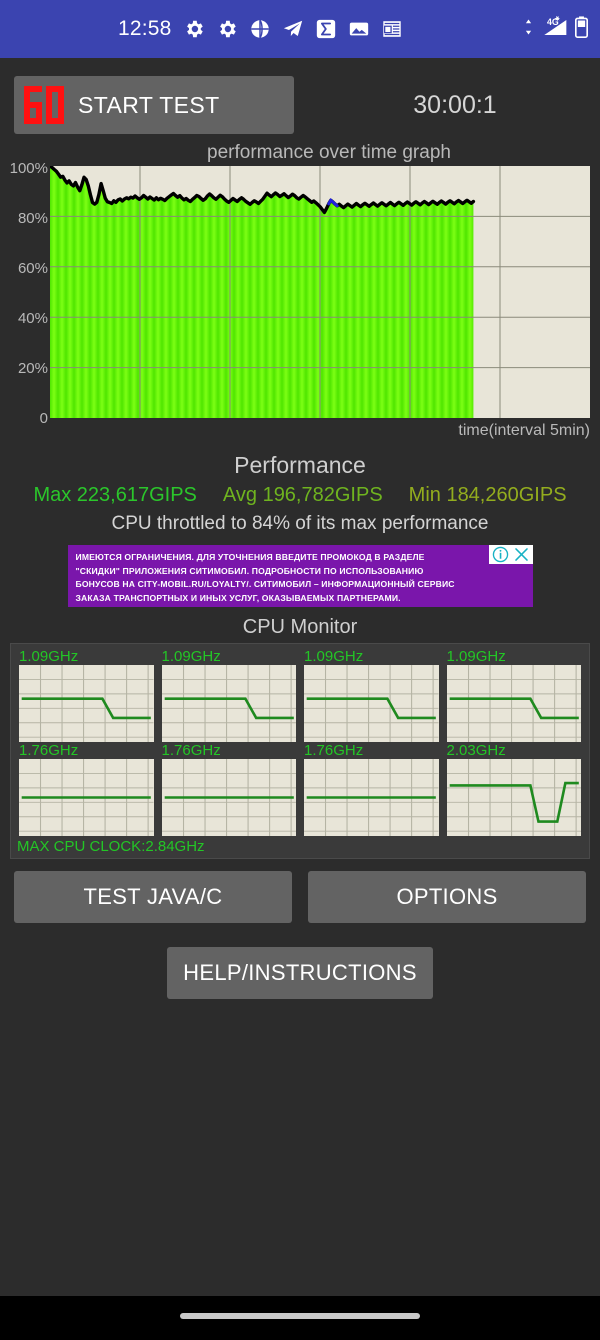  What do you see at coordinates (334, 656) in the screenshot?
I see `cpu-core-frequency-2: 1.09GHz` at bounding box center [334, 656].